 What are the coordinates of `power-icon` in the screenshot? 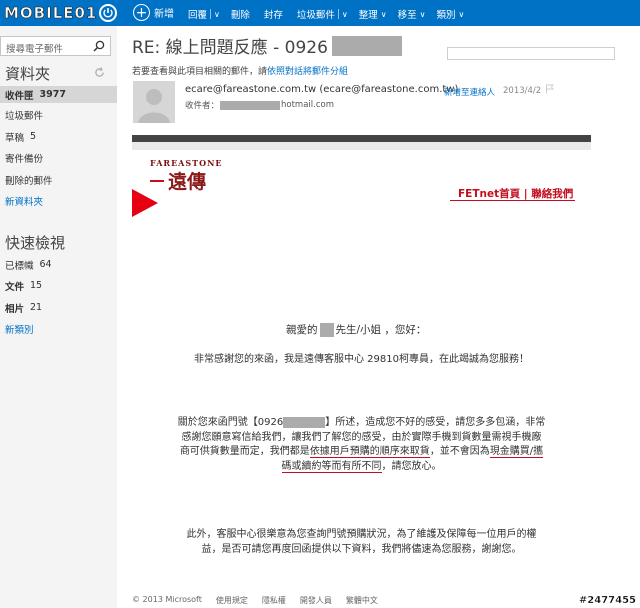 It's located at (108, 13).